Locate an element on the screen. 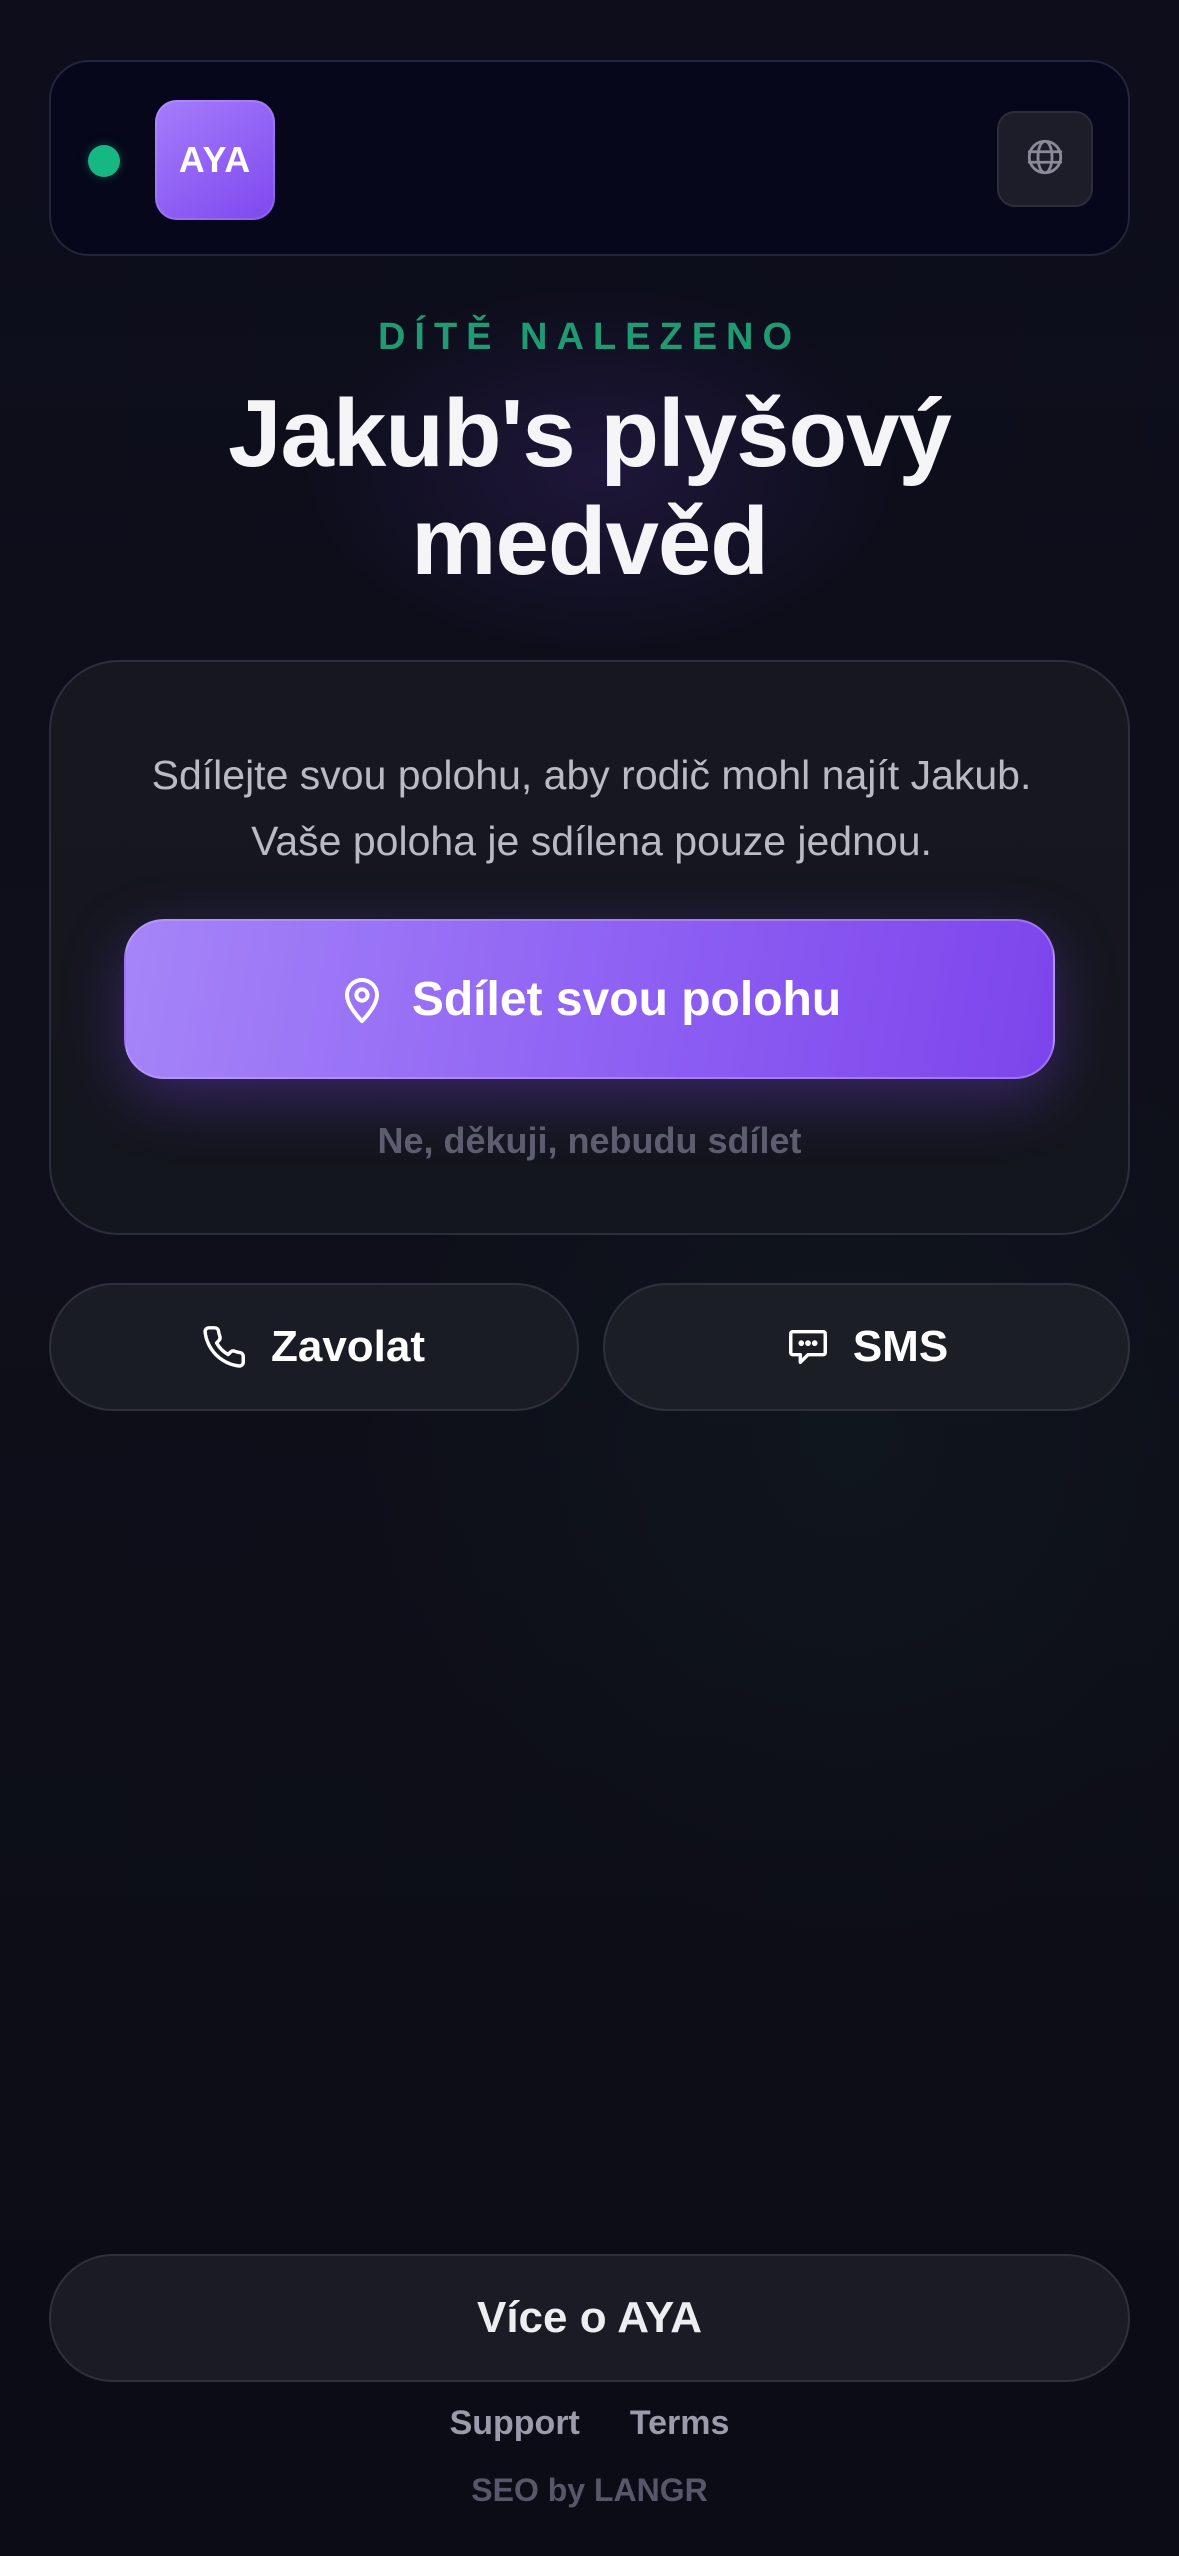  share-location-label: Sdílet svou polohu is located at coordinates (626, 999).